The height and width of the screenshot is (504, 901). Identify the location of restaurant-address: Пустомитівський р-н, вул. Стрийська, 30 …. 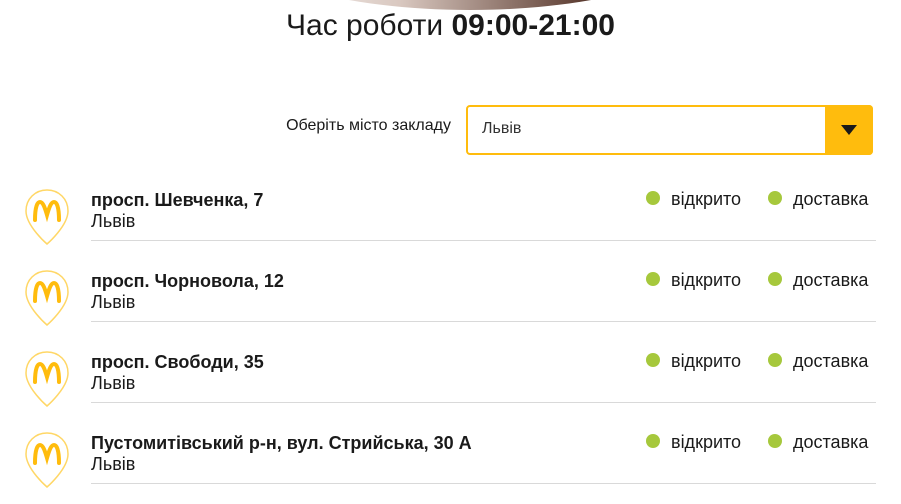
(281, 443).